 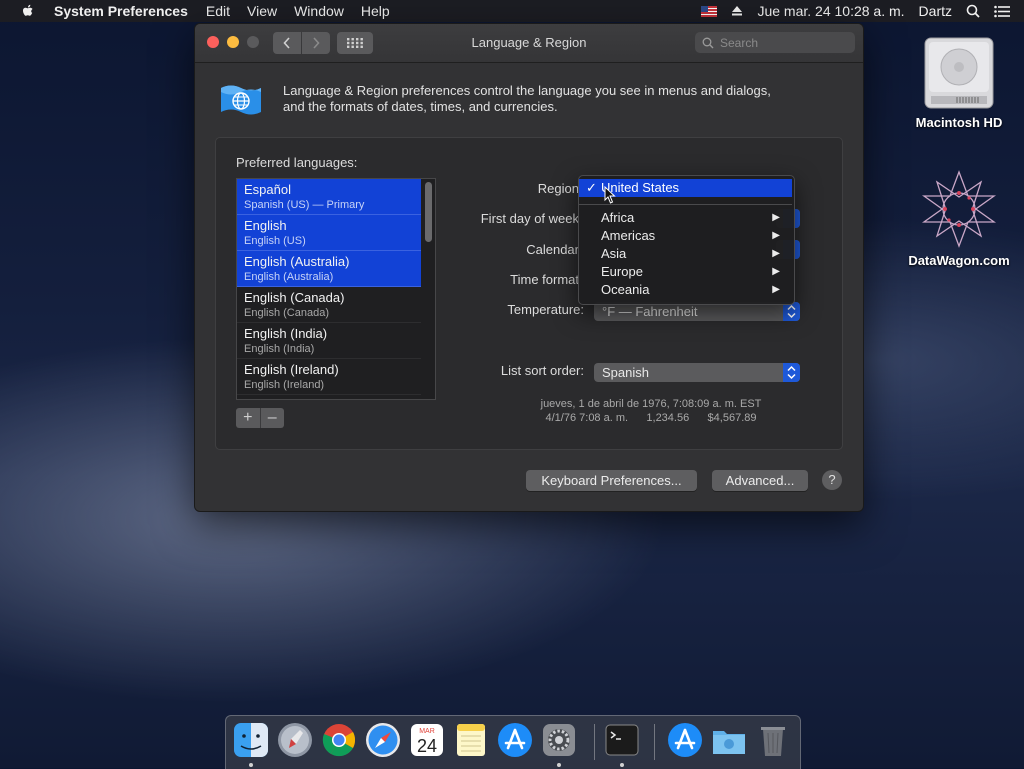 What do you see at coordinates (286, 313) in the screenshot?
I see `language-subtitle: English (Canada)` at bounding box center [286, 313].